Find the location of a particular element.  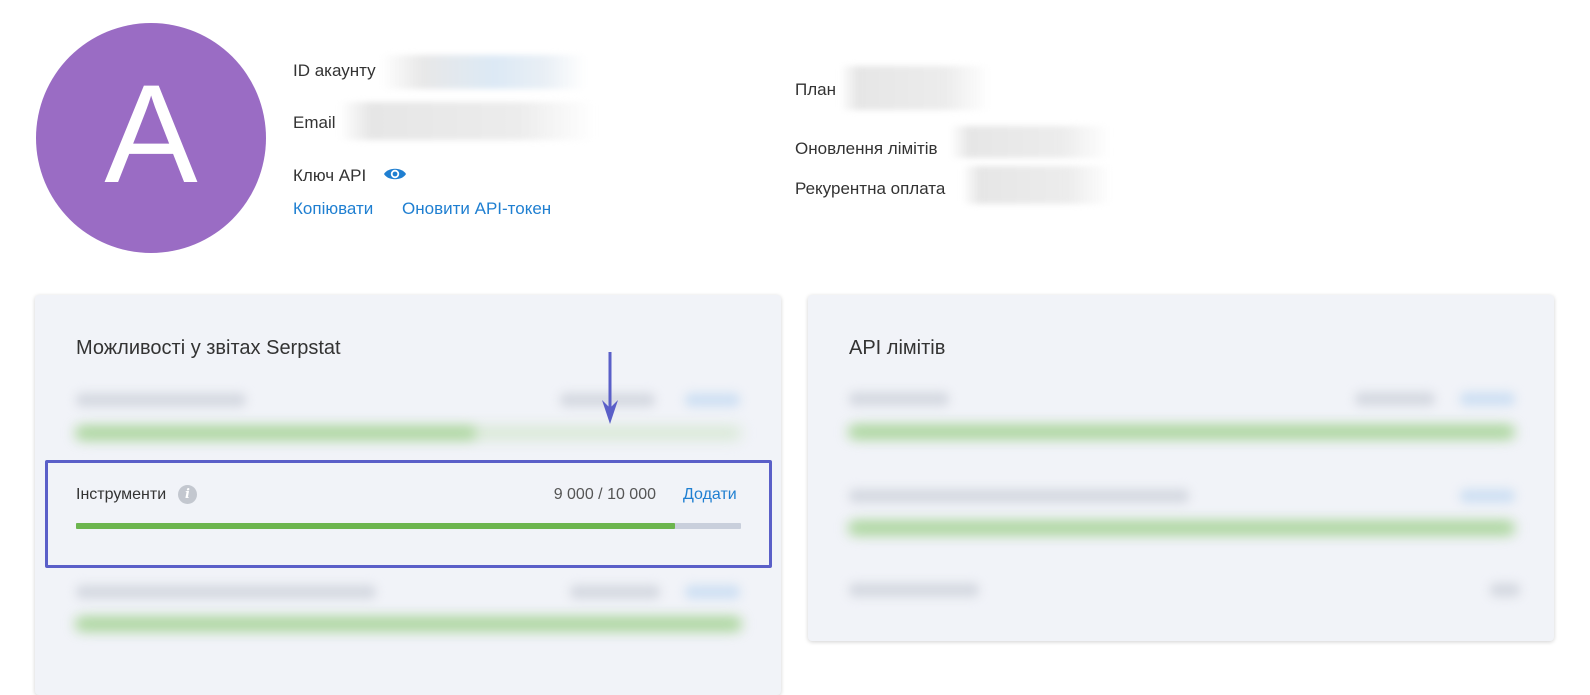

arrow-down-icon is located at coordinates (610, 388).